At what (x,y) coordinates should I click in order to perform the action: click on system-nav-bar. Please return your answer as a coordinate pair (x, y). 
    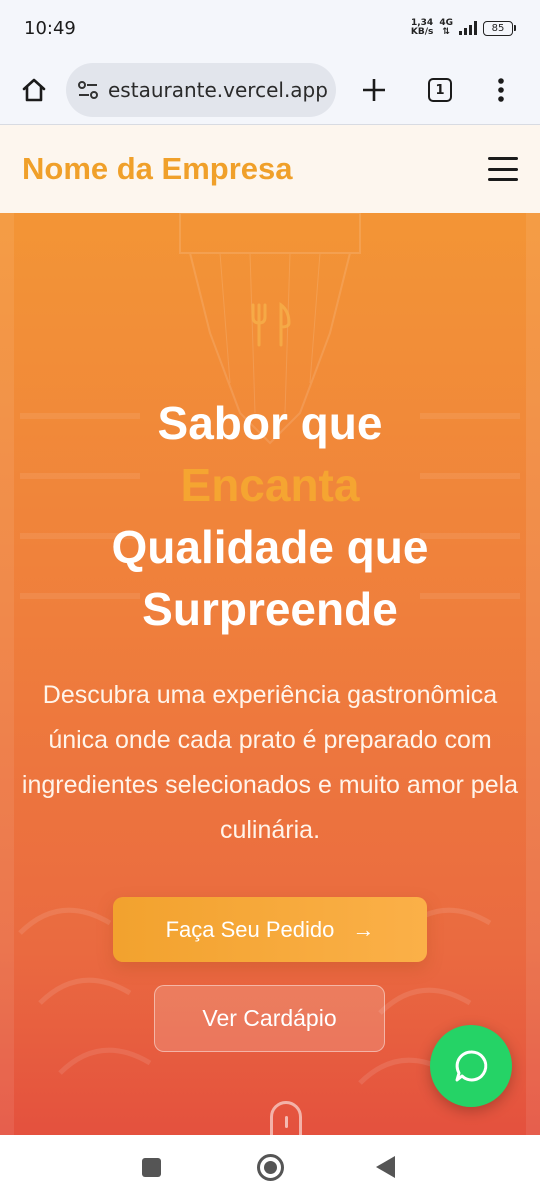
    Looking at the image, I should click on (270, 1167).